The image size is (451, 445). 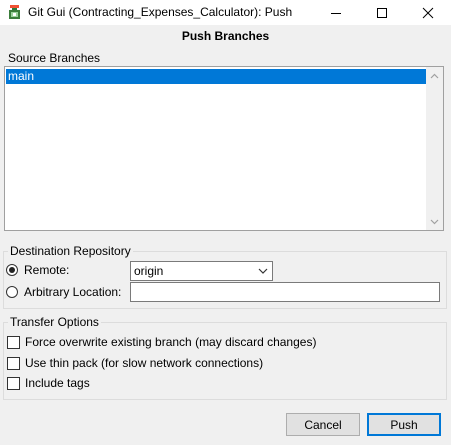 What do you see at coordinates (285, 292) in the screenshot?
I see `arbitrary-location-input` at bounding box center [285, 292].